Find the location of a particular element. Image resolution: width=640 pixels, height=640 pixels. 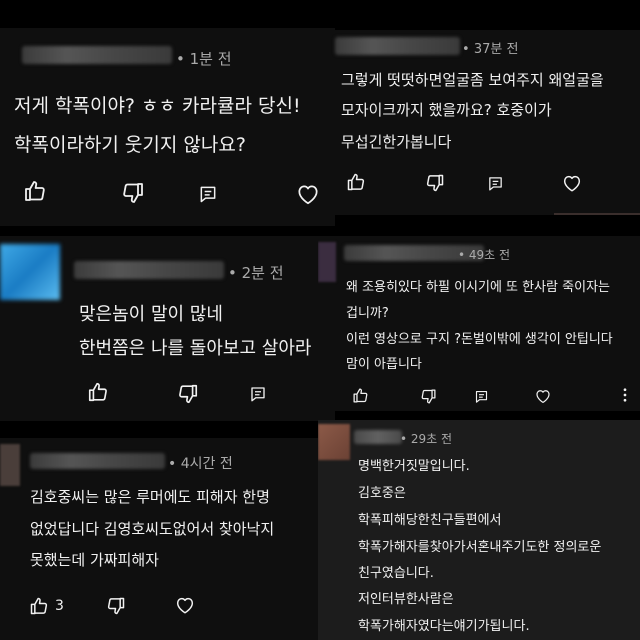

comment-timestamp: • 49초 전 is located at coordinates (484, 255).